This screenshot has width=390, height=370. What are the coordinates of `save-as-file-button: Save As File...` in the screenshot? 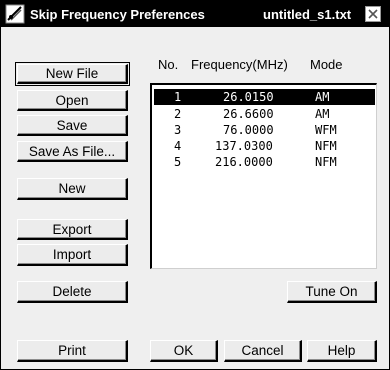 It's located at (72, 151).